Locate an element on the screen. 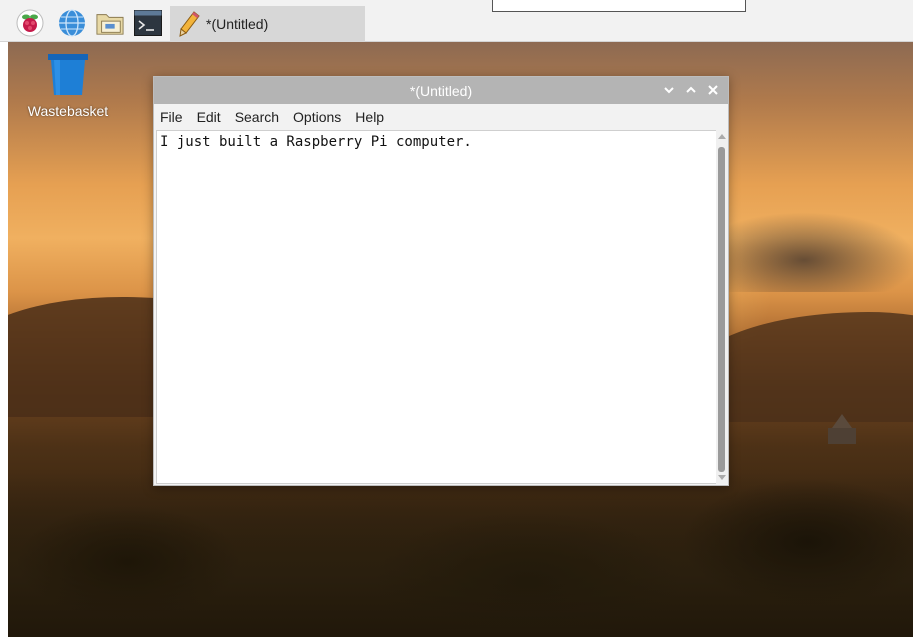 The height and width of the screenshot is (637, 913). raspberry-menu-icon is located at coordinates (30, 23).